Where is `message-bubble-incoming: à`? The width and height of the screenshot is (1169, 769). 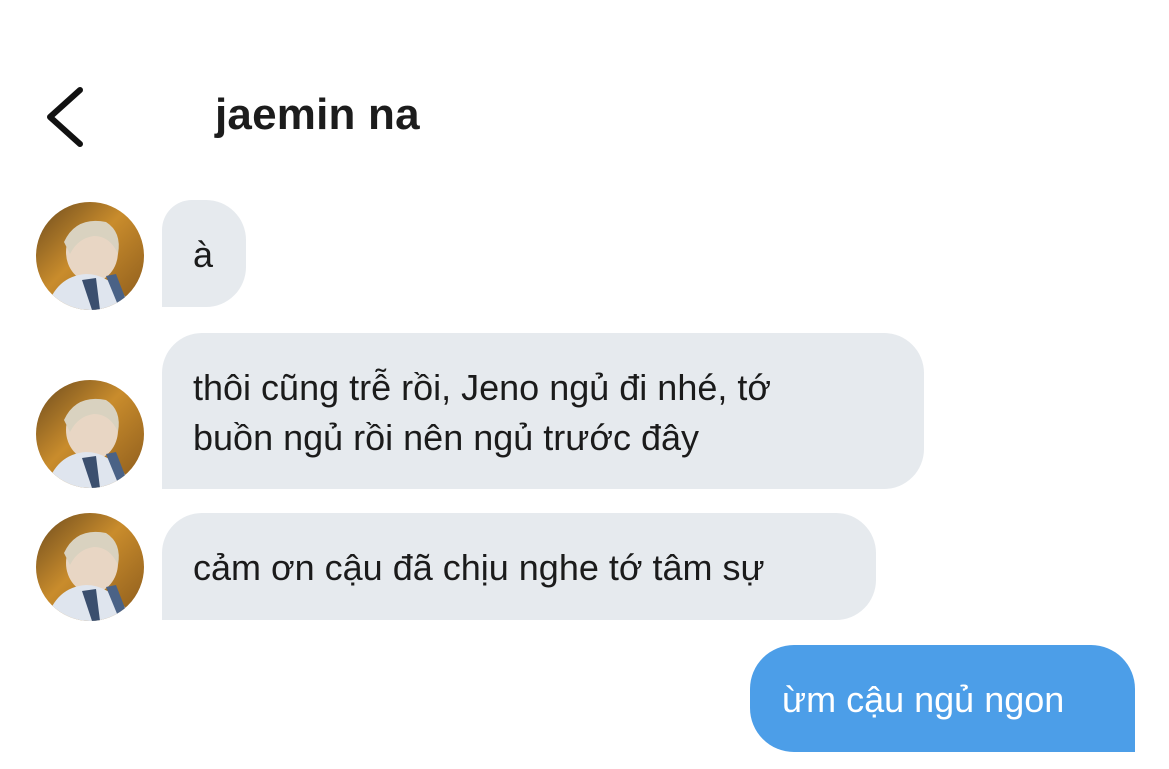
message-bubble-incoming: à is located at coordinates (204, 253).